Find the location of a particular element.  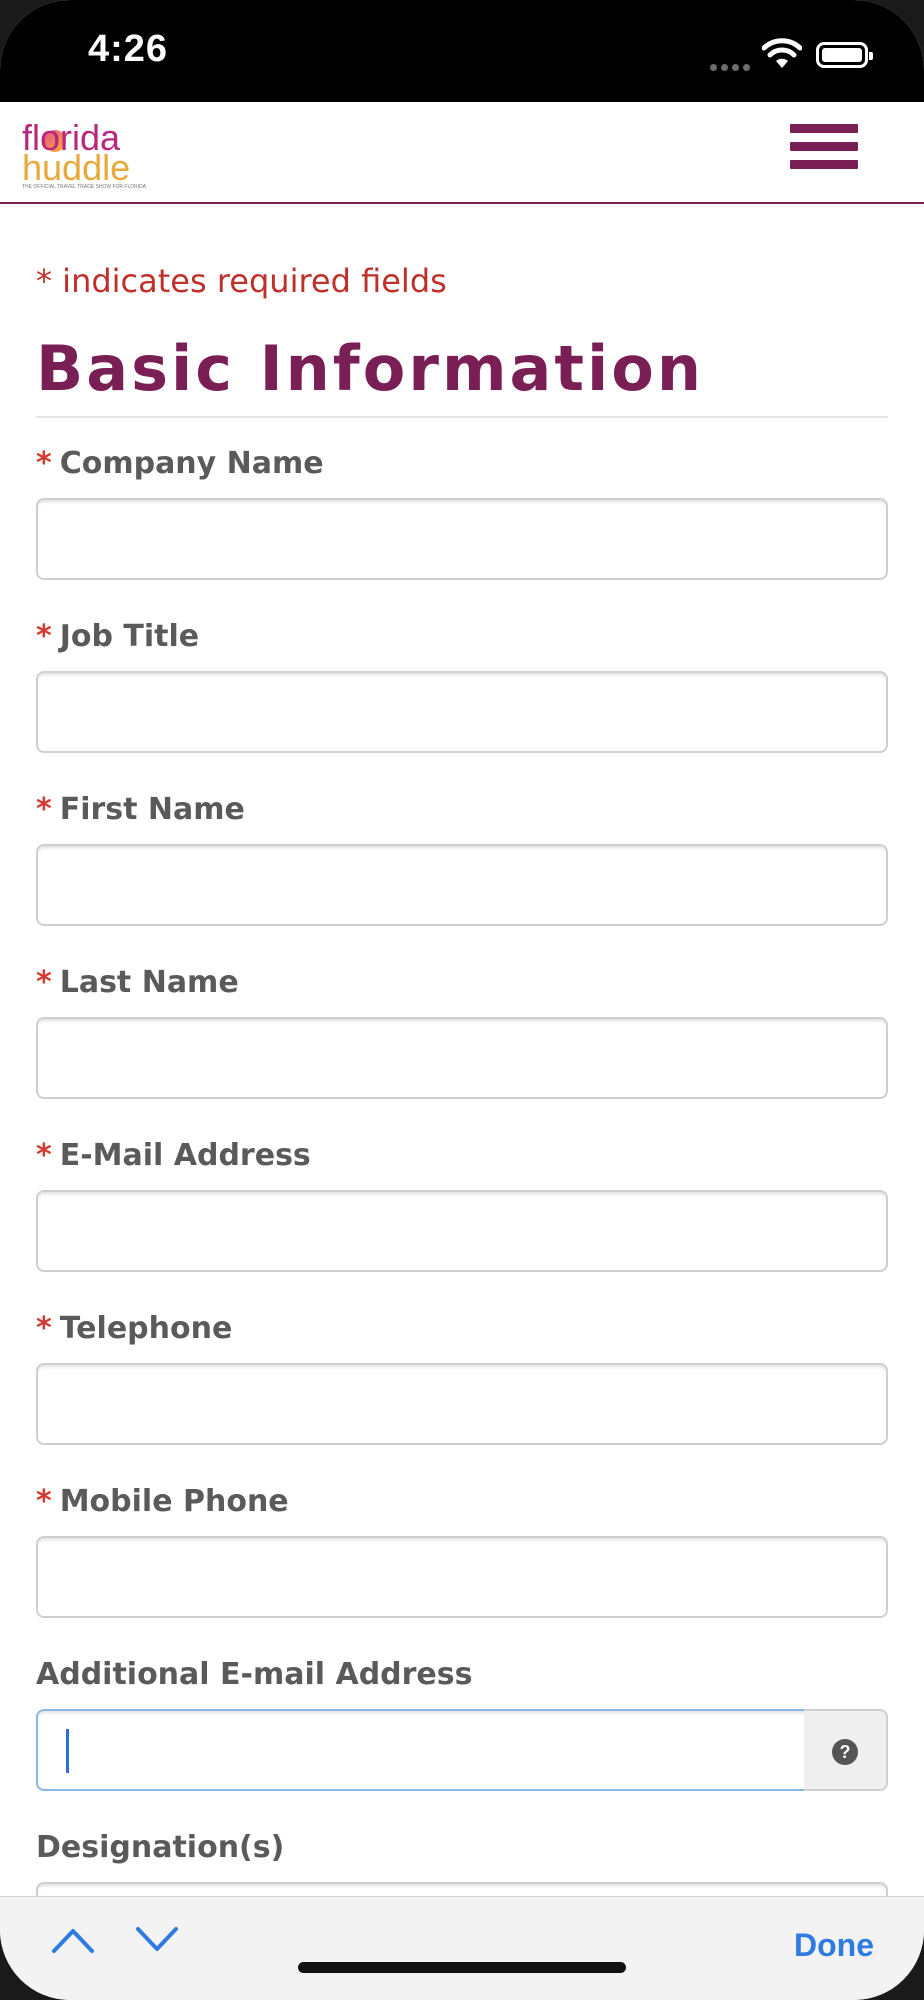

logo-text-huddle: huddle is located at coordinates (76, 167).